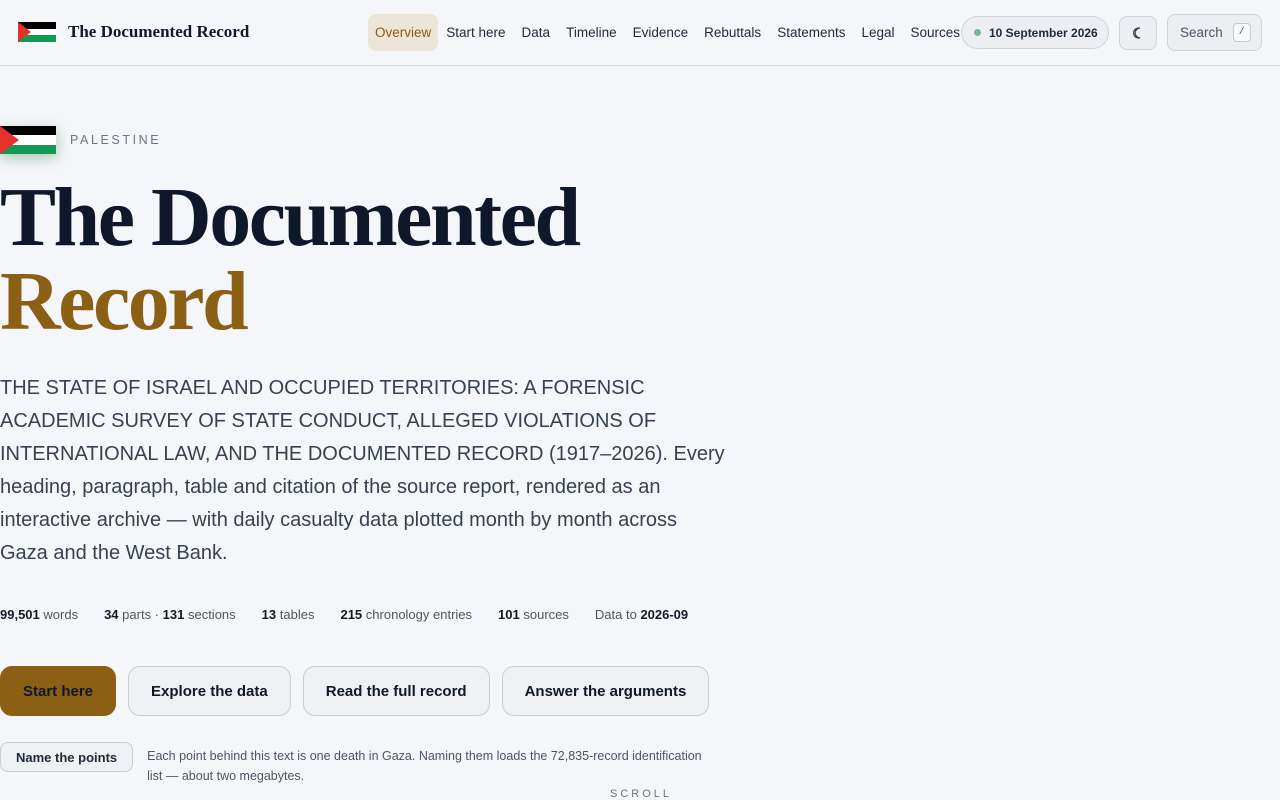  What do you see at coordinates (403, 32) in the screenshot?
I see `nav-overview: Overview` at bounding box center [403, 32].